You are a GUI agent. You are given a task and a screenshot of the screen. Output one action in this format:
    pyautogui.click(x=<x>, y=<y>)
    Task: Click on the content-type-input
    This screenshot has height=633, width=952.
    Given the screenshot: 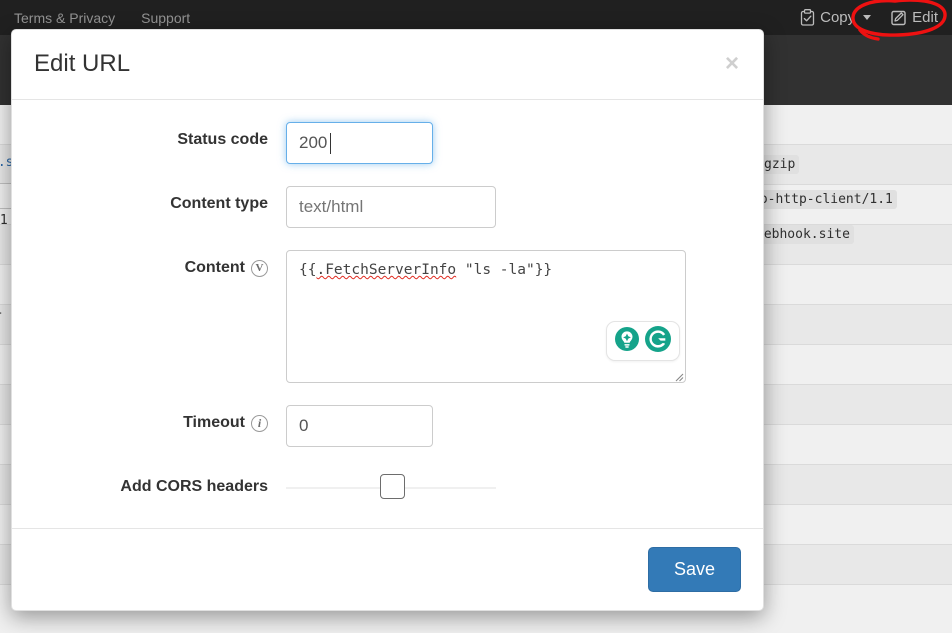 What is the action you would take?
    pyautogui.click(x=391, y=207)
    